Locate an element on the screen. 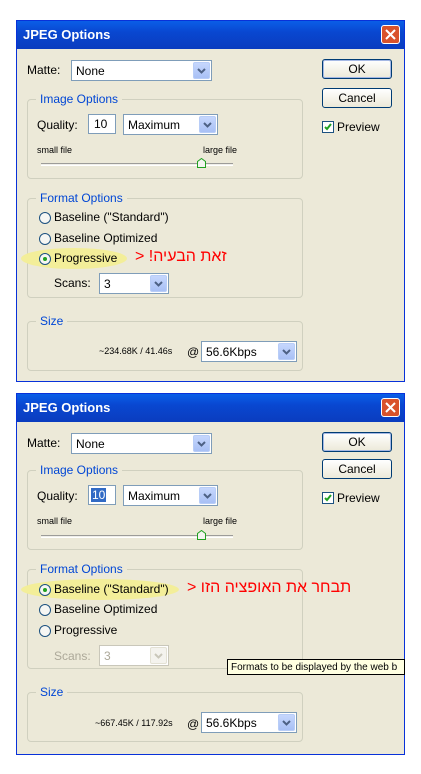 The height and width of the screenshot is (774, 421). formats-tooltip: Formats to be displayed by the web b is located at coordinates (316, 667).